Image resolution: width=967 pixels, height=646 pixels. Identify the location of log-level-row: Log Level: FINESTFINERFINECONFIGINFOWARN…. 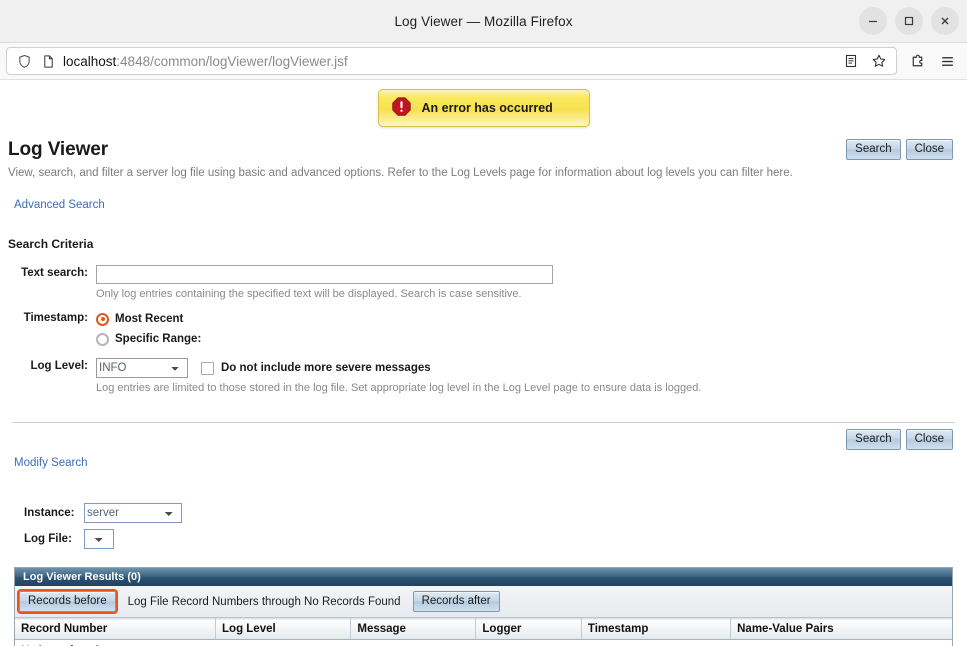
(483, 376).